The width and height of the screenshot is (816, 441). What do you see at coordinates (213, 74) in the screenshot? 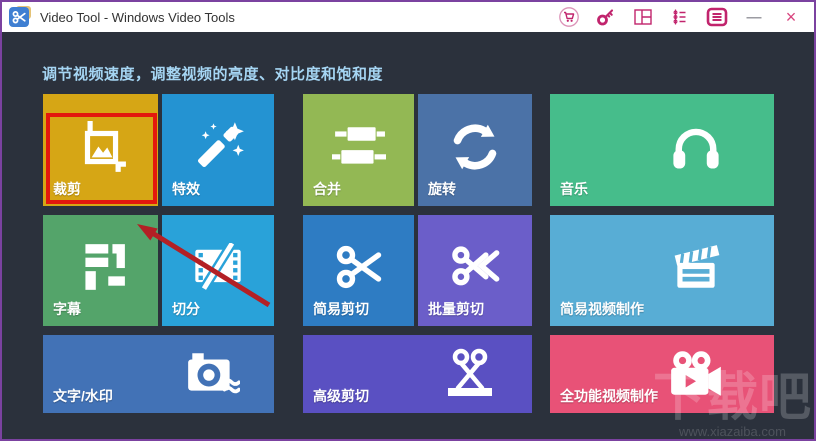
I see `page-subtitle: 调节视频速度，调整视频的亮度、对比度和饱和度` at bounding box center [213, 74].